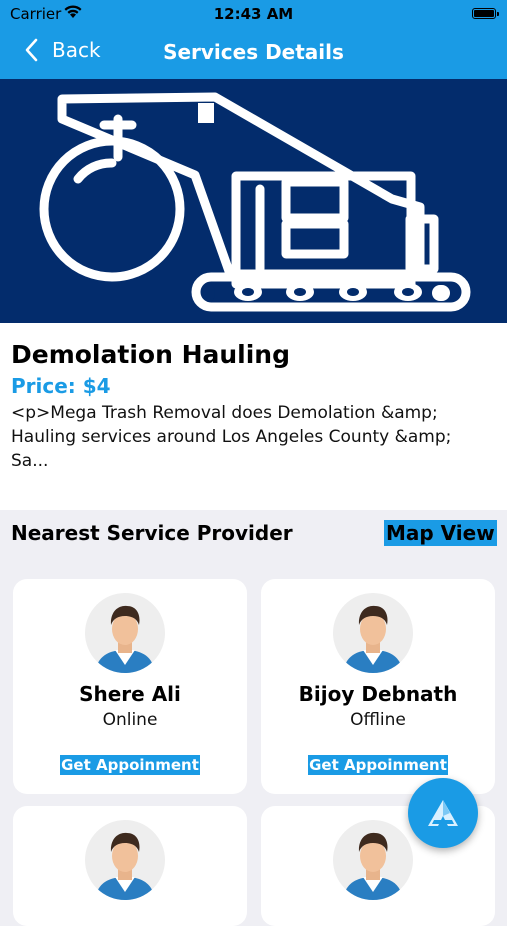 Image resolution: width=507 pixels, height=926 pixels. What do you see at coordinates (485, 13) in the screenshot?
I see `battery-icon` at bounding box center [485, 13].